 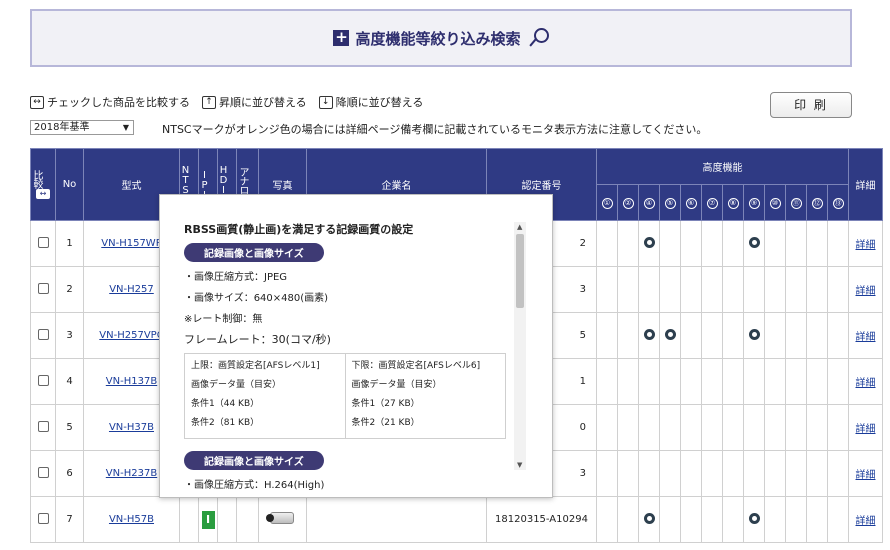 I want to click on row-number-text: 4, so click(x=69, y=381).